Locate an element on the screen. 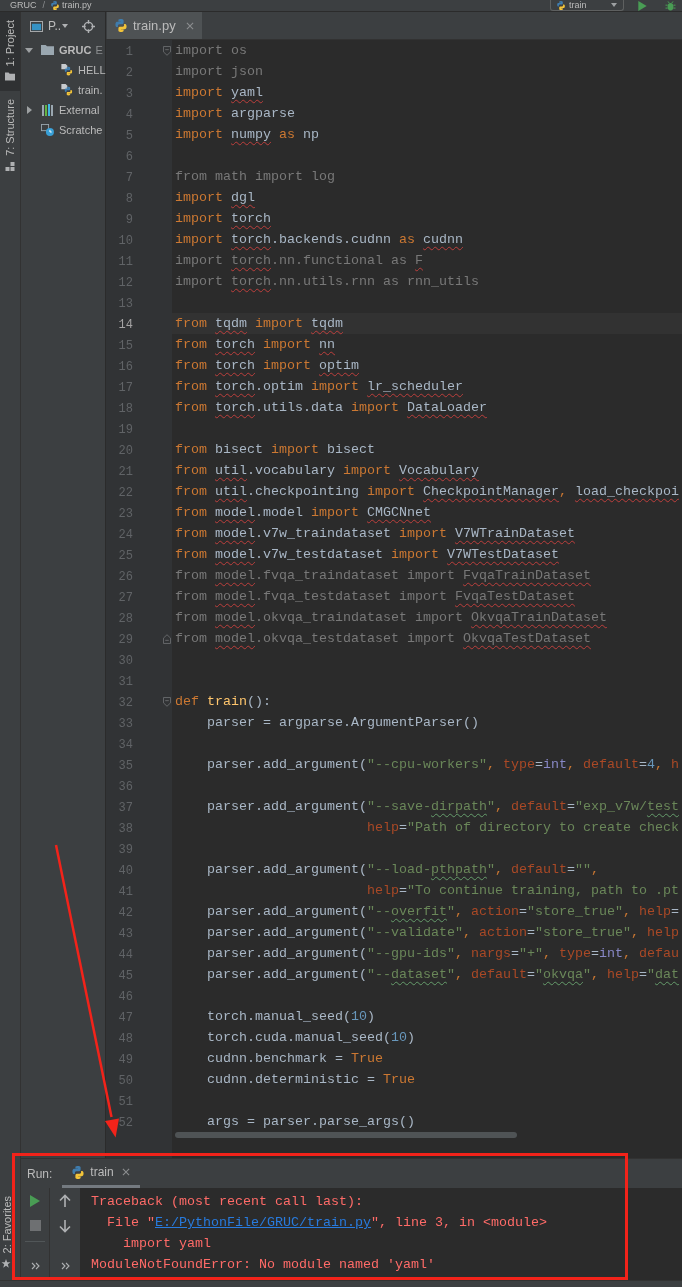 This screenshot has height=1287, width=682. window-icon is located at coordinates (36, 26).